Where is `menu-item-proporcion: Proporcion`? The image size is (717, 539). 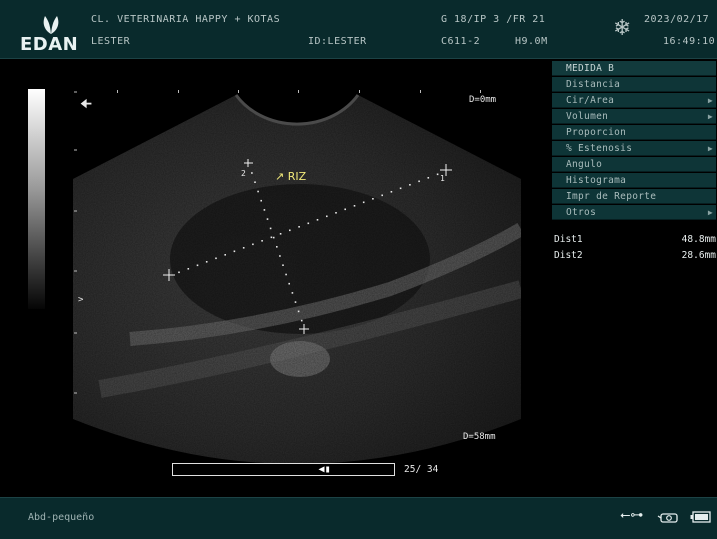
menu-item-proporcion: Proporcion is located at coordinates (634, 132).